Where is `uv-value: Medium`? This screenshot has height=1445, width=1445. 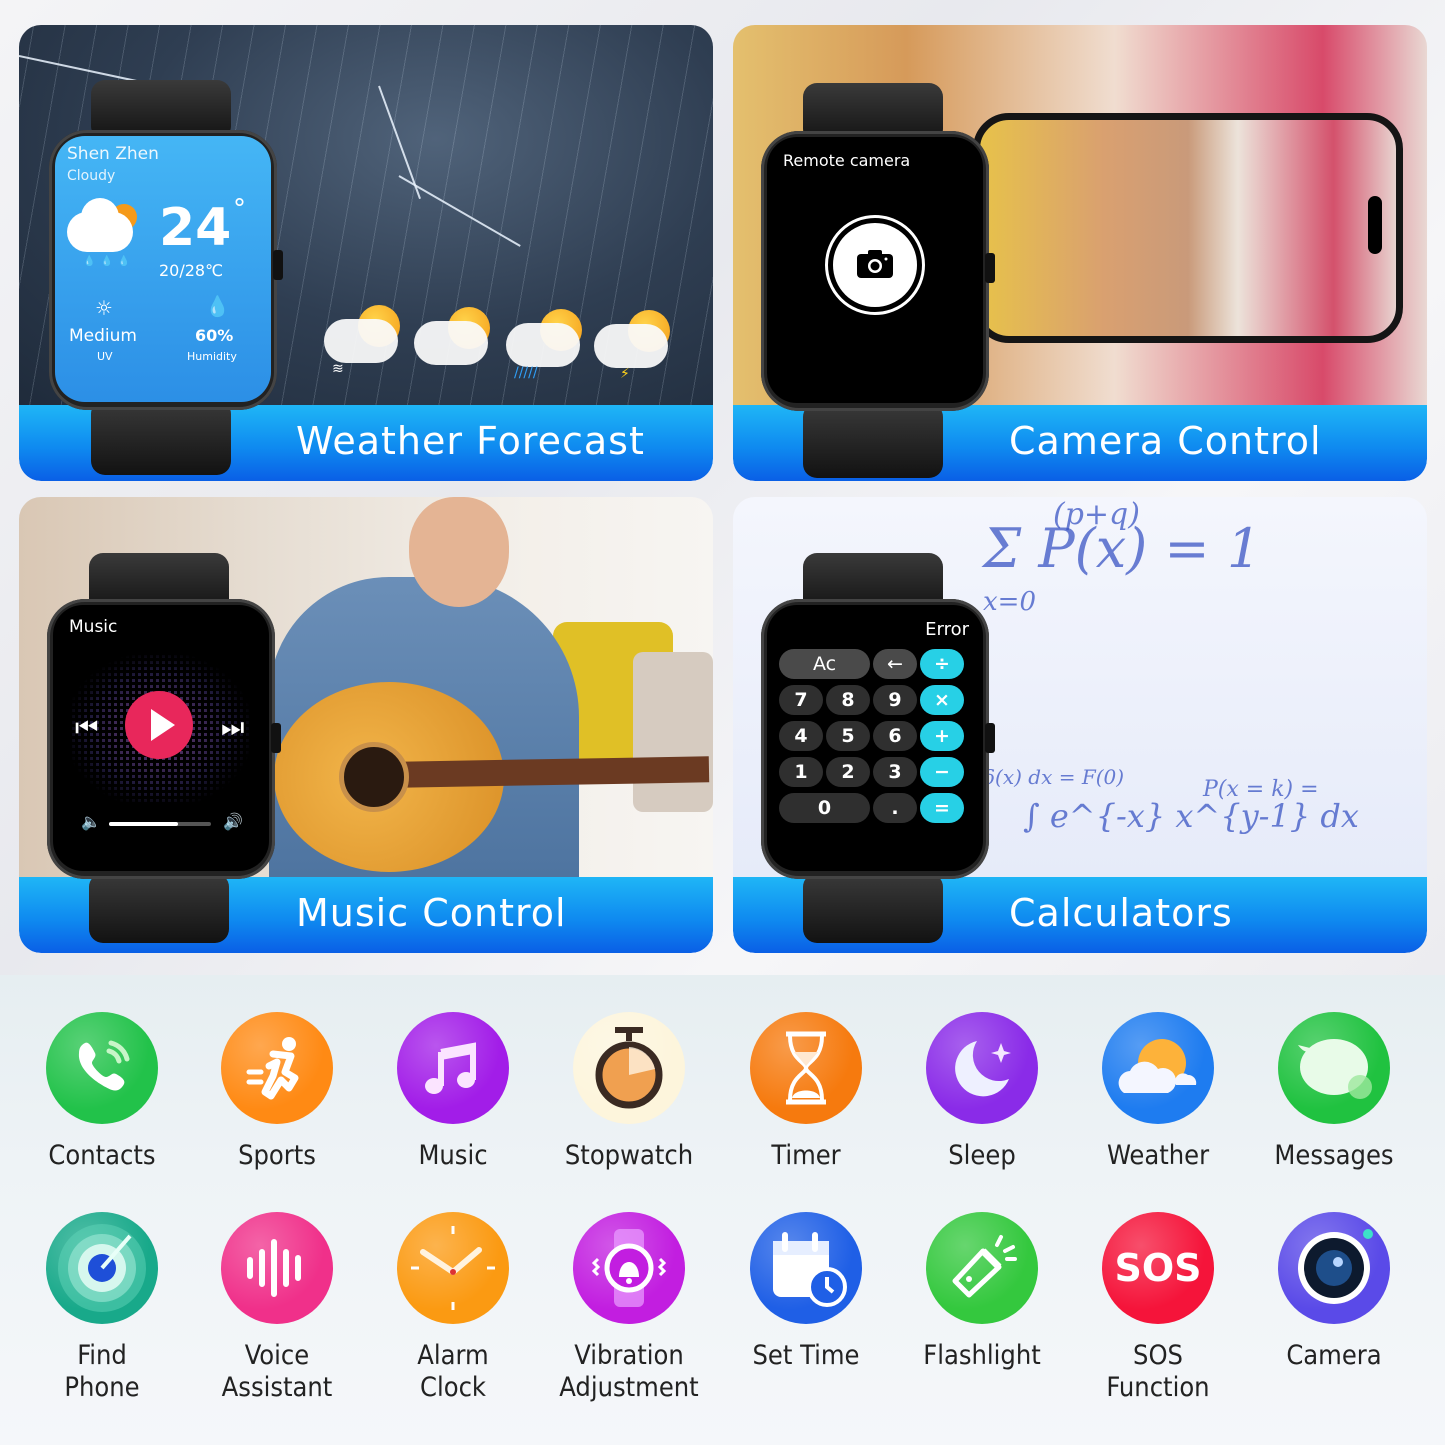
uv-value: Medium is located at coordinates (103, 336).